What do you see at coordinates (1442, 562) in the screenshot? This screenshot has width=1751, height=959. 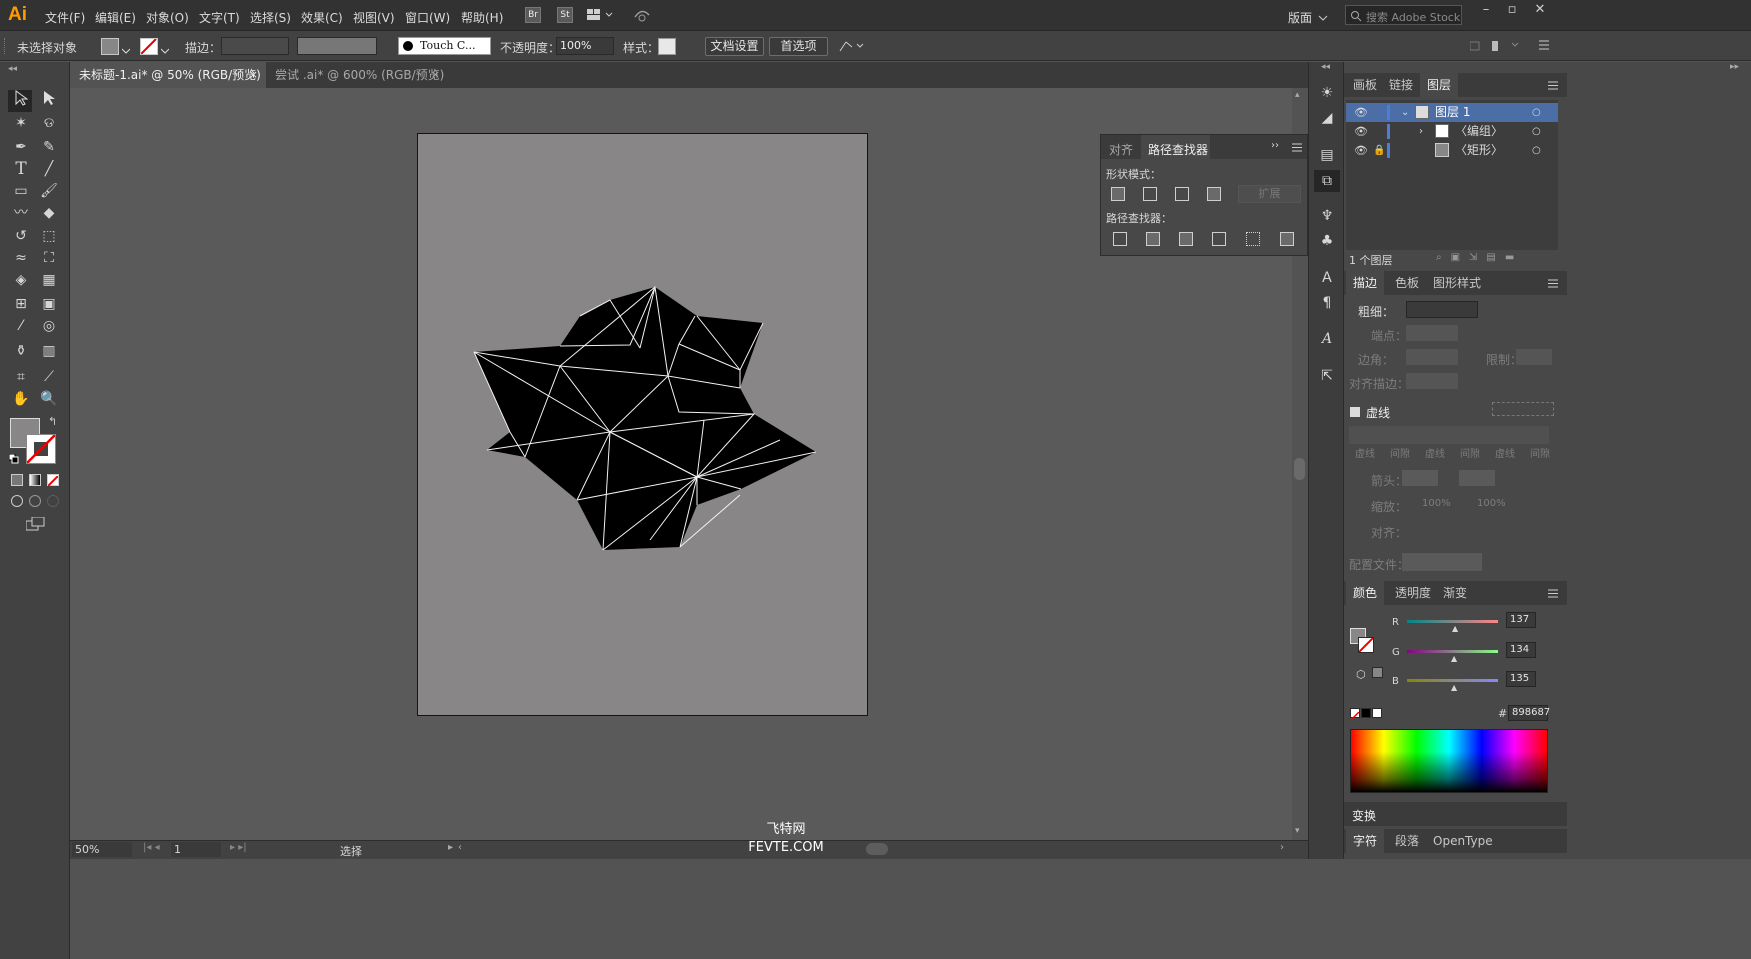 I see `profile-select` at bounding box center [1442, 562].